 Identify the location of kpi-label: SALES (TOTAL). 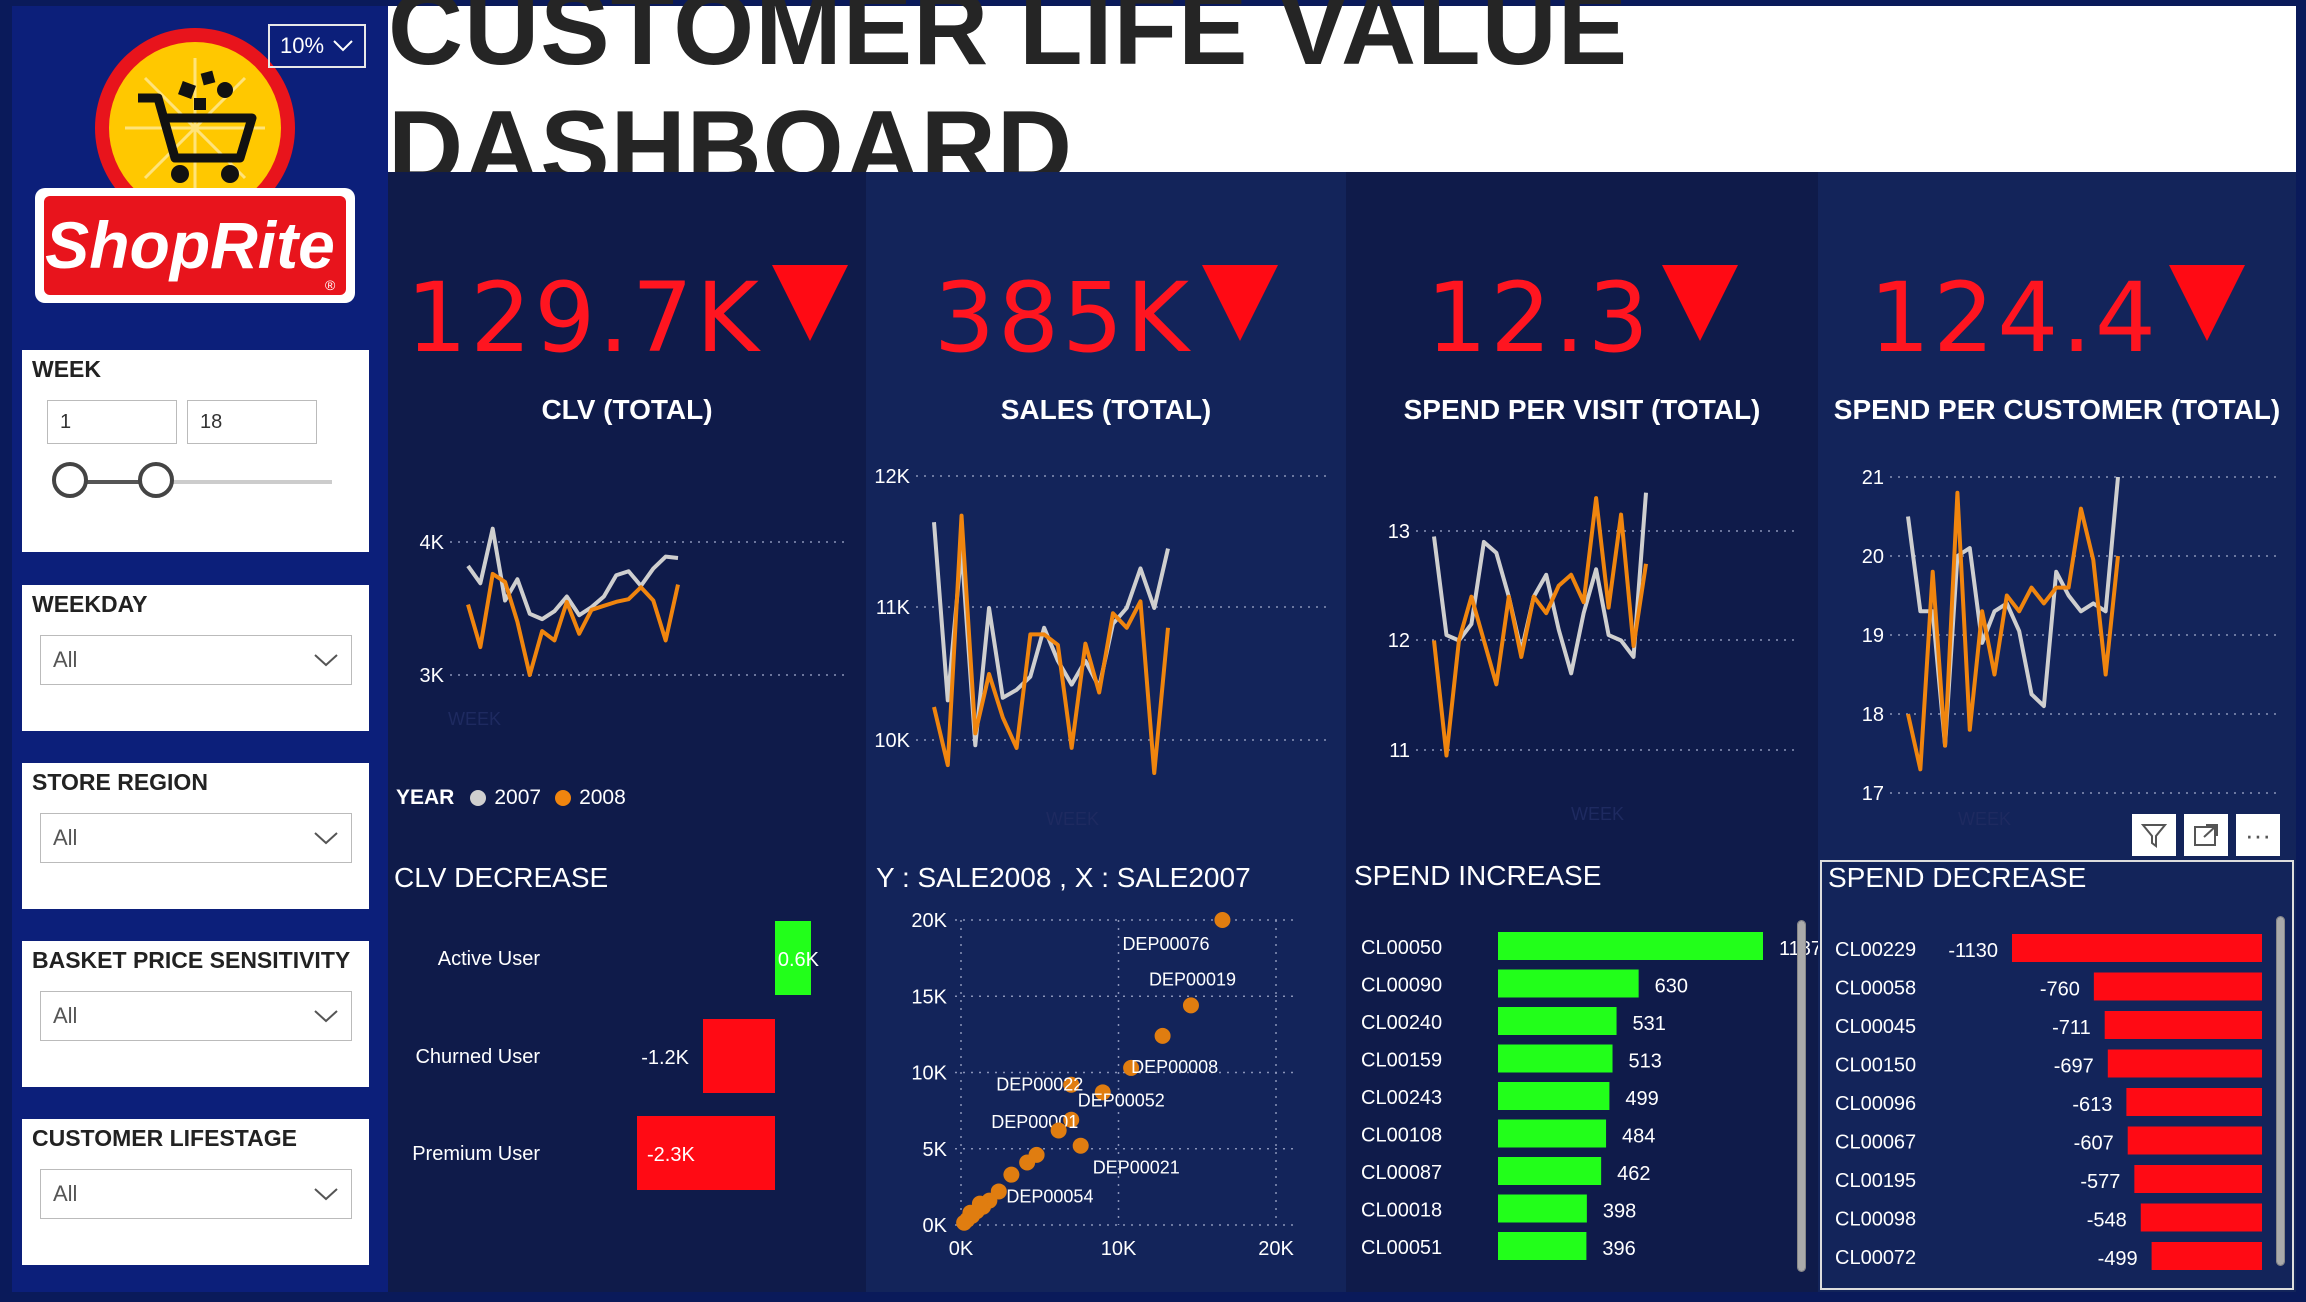
(1106, 409).